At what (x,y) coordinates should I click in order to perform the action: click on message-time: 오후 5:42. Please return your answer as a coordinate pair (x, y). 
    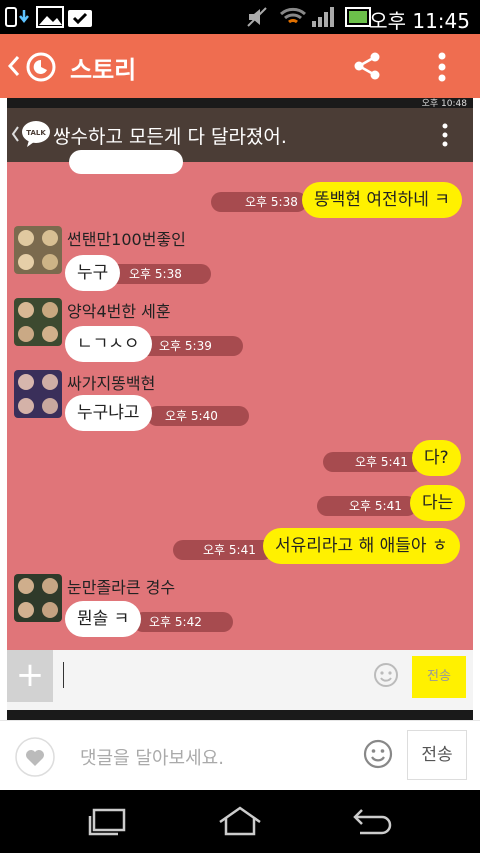
    Looking at the image, I should click on (183, 622).